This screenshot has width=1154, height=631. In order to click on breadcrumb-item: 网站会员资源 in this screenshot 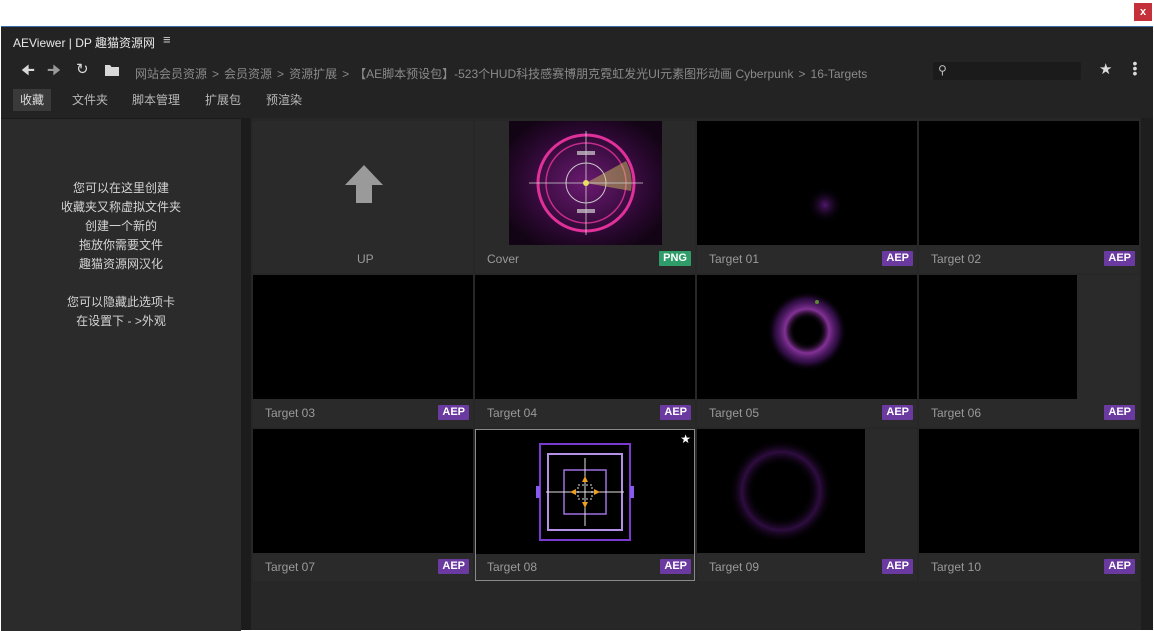, I will do `click(171, 74)`.